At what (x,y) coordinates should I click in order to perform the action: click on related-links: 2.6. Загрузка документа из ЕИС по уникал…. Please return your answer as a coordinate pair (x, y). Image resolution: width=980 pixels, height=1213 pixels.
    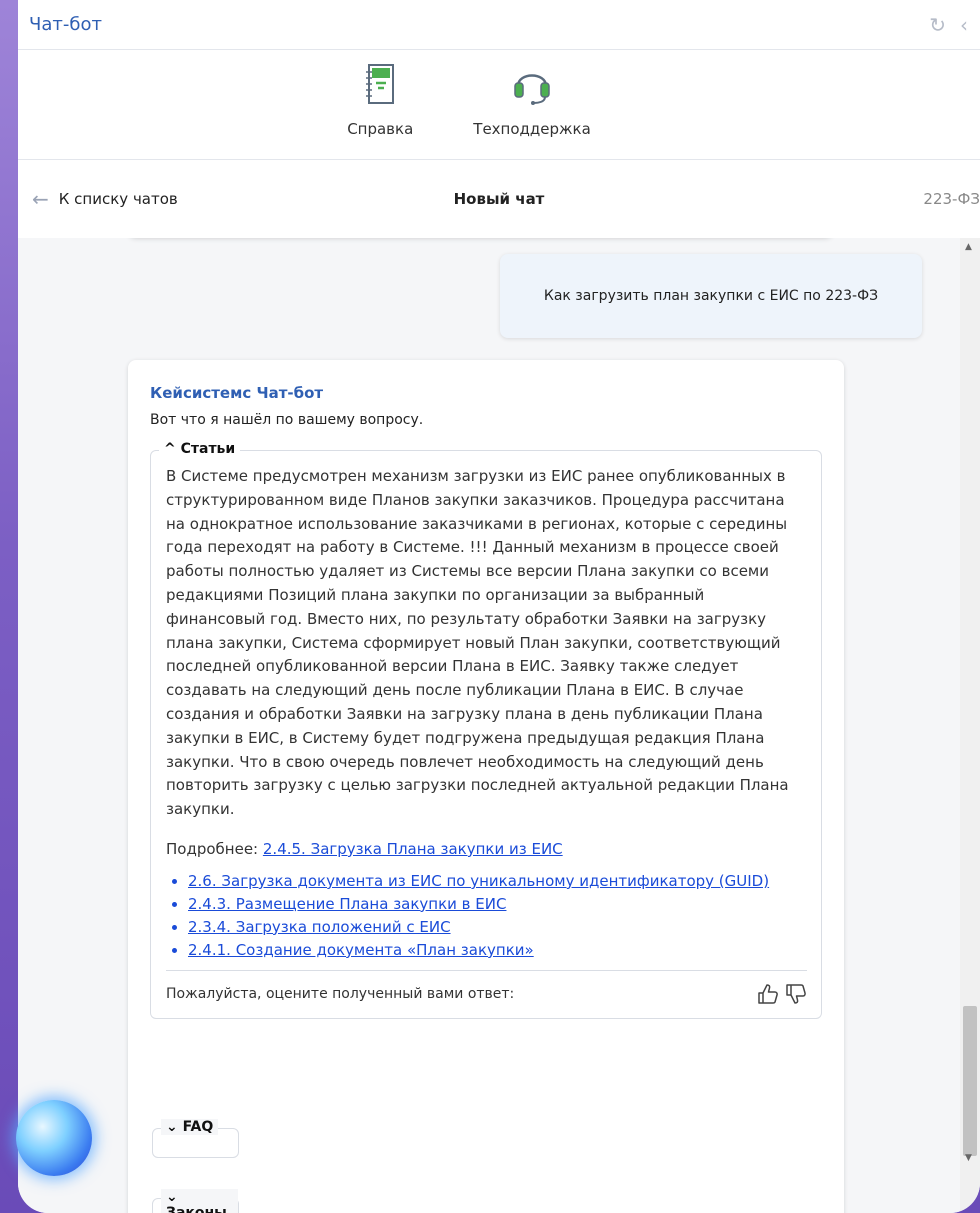
    Looking at the image, I should click on (486, 916).